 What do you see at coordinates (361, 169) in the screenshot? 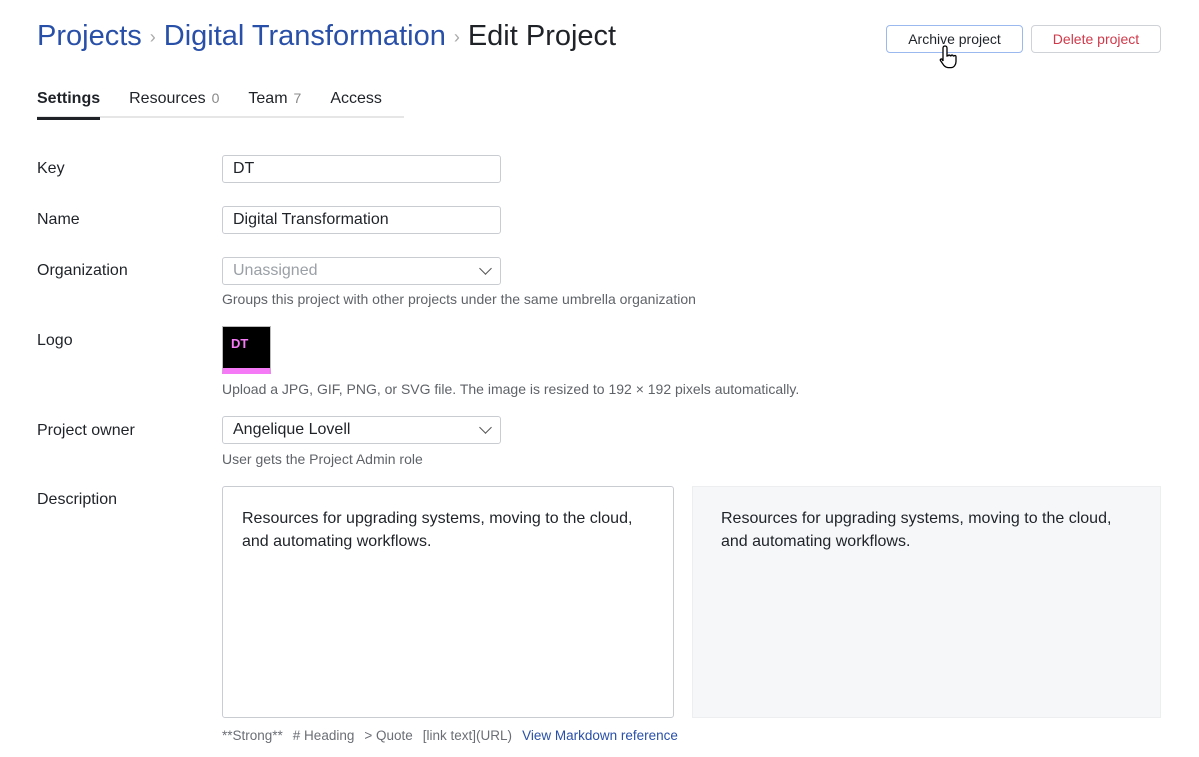
I see `key-input: DT` at bounding box center [361, 169].